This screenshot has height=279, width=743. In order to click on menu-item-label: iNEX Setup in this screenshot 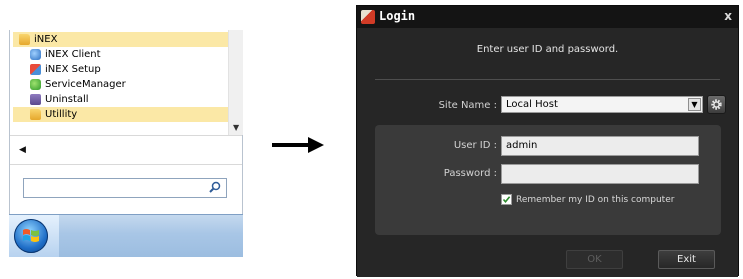, I will do `click(73, 69)`.